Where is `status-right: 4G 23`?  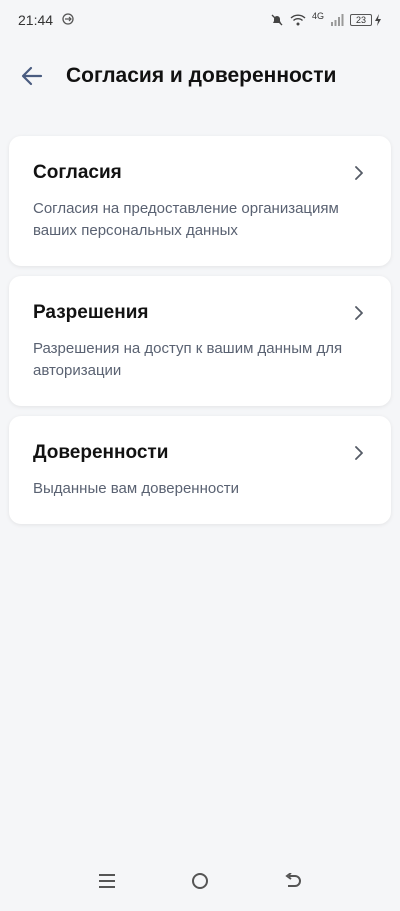
status-right: 4G 23 is located at coordinates (326, 19).